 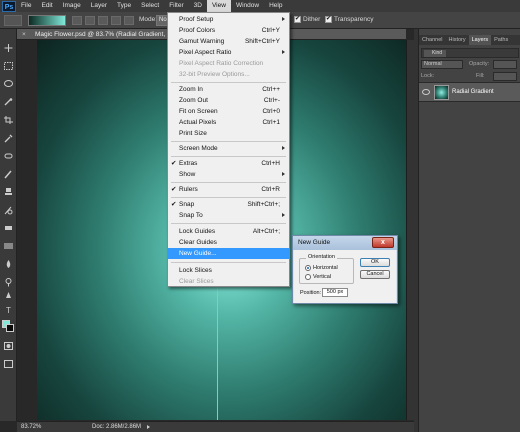 I want to click on tools-panel: T, so click(x=8, y=225).